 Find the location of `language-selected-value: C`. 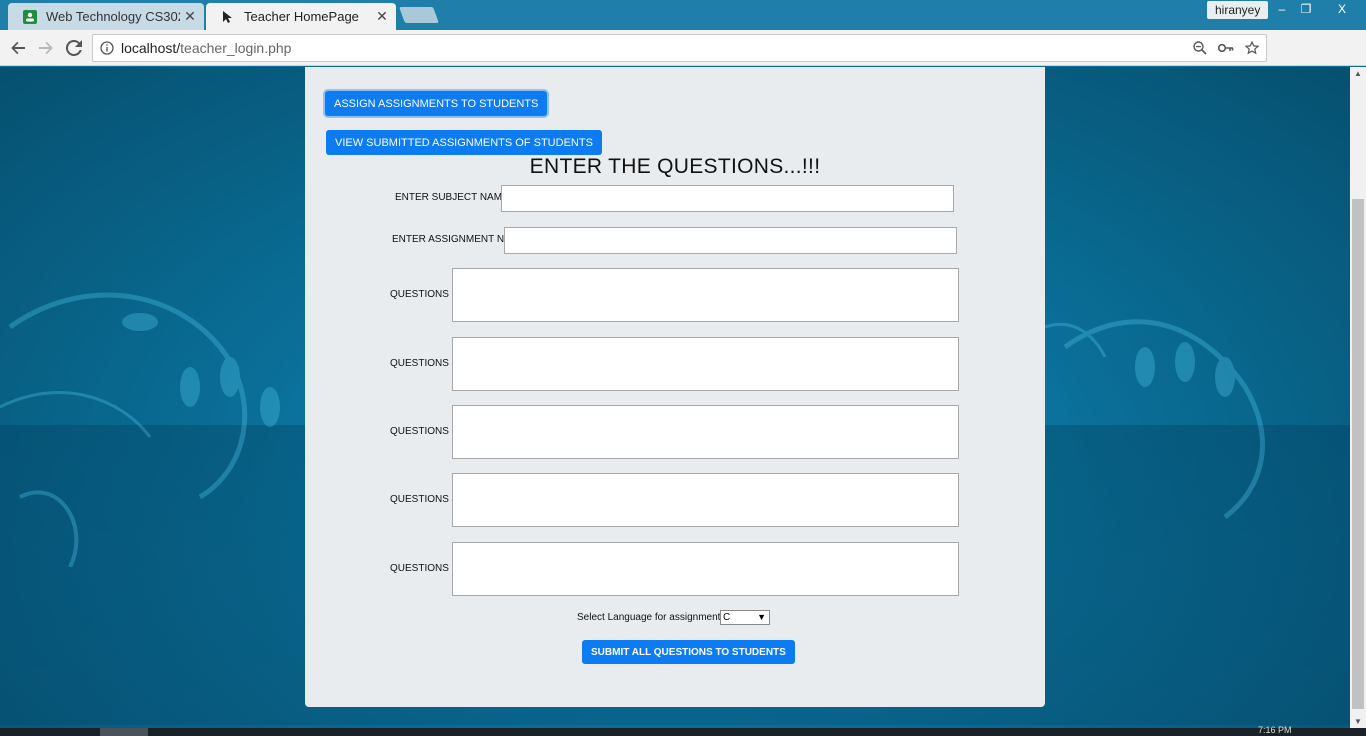

language-selected-value: C is located at coordinates (727, 617).